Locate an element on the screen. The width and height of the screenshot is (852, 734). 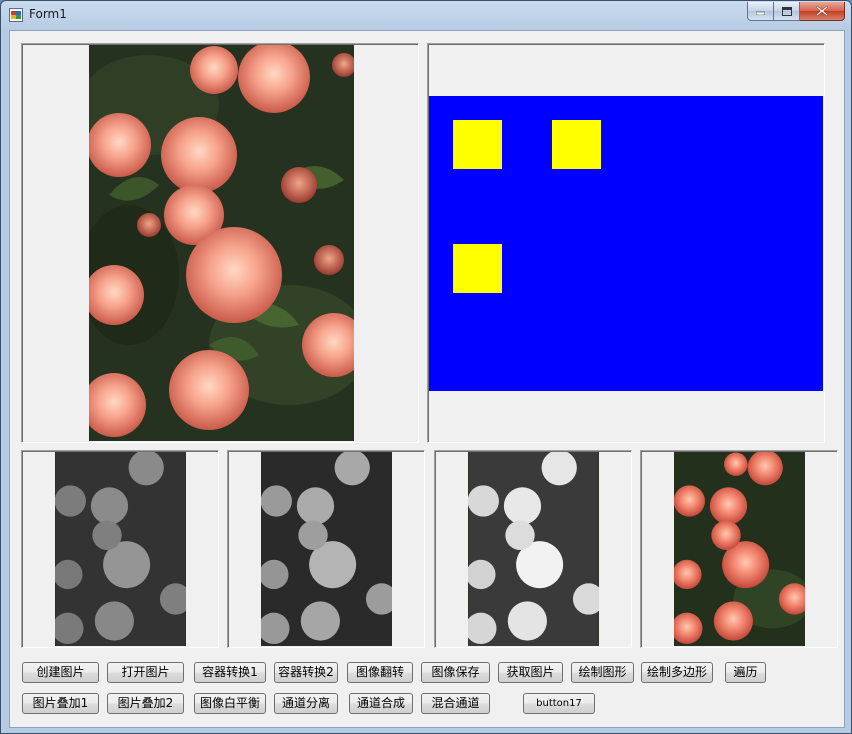
picture-box-color is located at coordinates (739, 549).